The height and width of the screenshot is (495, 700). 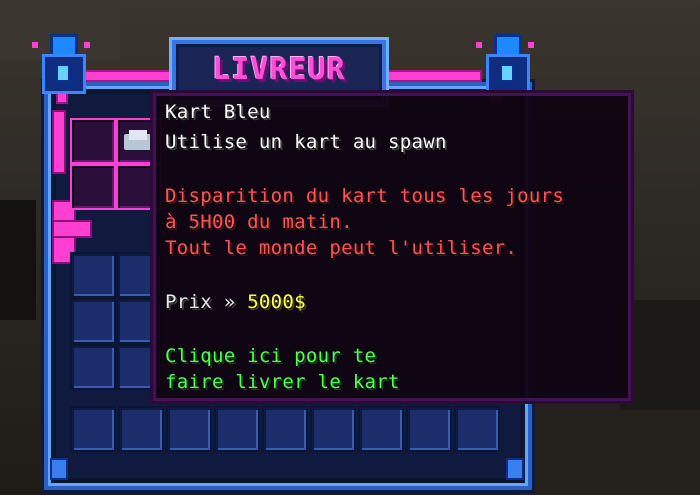 What do you see at coordinates (610, 447) in the screenshot?
I see `background-block` at bounding box center [610, 447].